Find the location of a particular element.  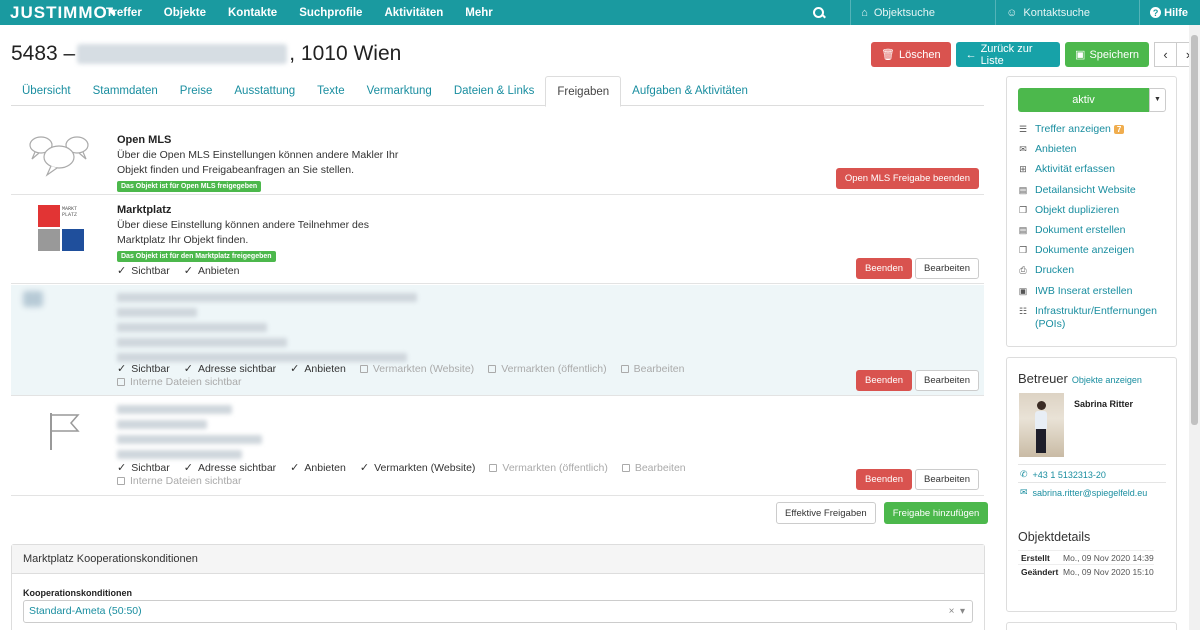

agent-objects-link: Objekte anzeigen is located at coordinates (1107, 380).